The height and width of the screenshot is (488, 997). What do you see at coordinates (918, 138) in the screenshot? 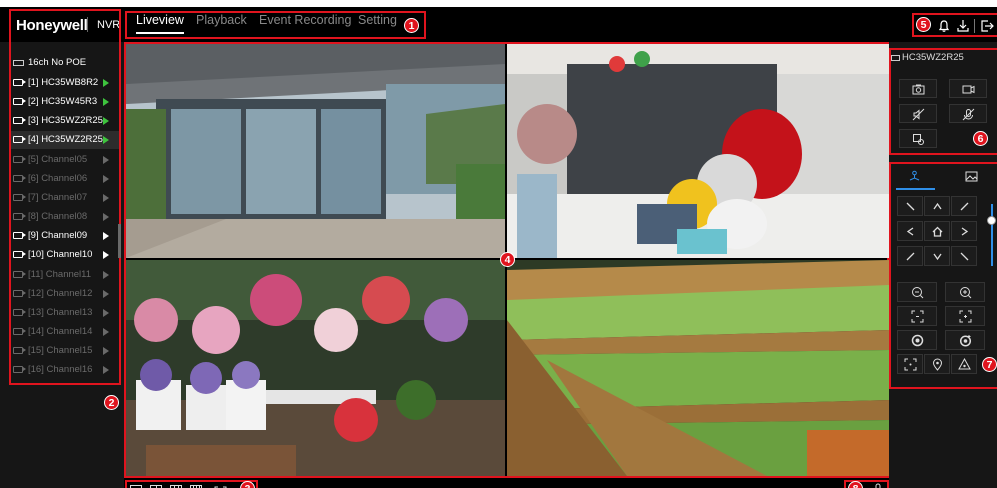
I see `digital-zoom-button` at bounding box center [918, 138].